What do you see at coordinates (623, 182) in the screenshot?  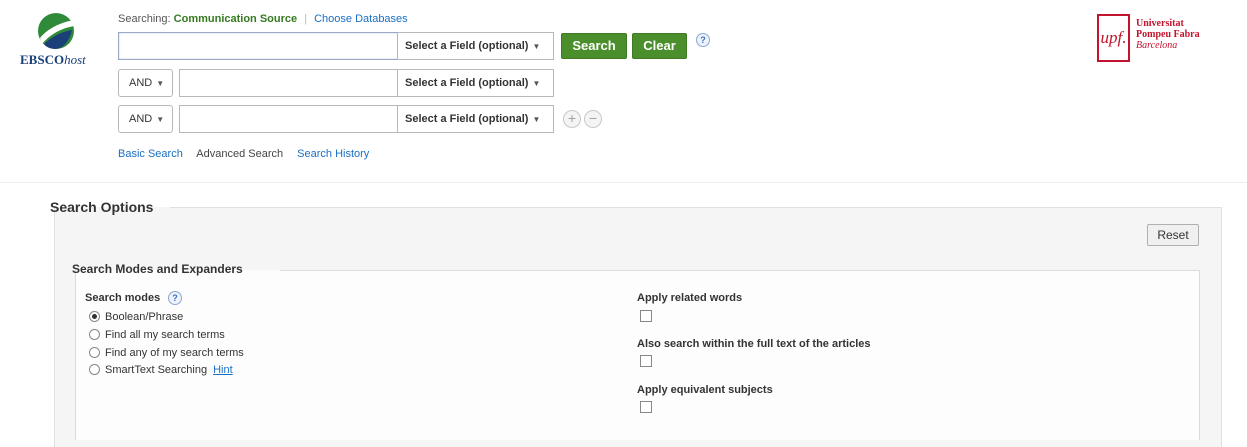 I see `header-divider` at bounding box center [623, 182].